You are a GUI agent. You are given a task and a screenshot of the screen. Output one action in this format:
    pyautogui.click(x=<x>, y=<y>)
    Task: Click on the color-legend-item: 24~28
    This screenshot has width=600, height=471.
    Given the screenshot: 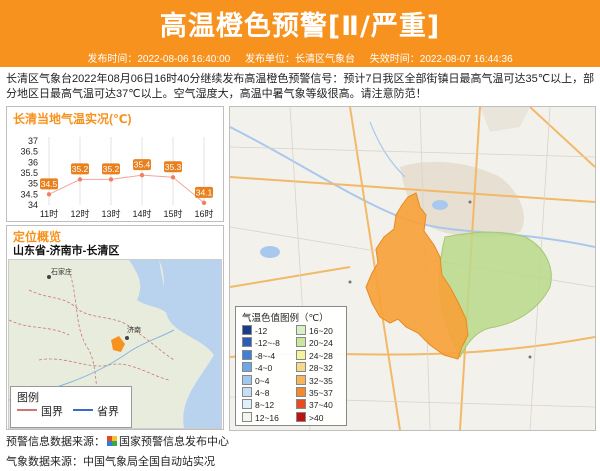 What is the action you would take?
    pyautogui.click(x=314, y=355)
    